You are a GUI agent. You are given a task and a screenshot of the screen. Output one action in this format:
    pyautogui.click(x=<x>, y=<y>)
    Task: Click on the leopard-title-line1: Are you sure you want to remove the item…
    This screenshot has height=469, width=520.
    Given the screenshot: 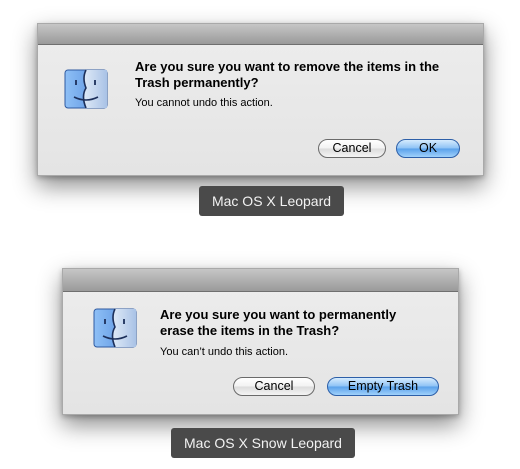 What is the action you would take?
    pyautogui.click(x=287, y=66)
    